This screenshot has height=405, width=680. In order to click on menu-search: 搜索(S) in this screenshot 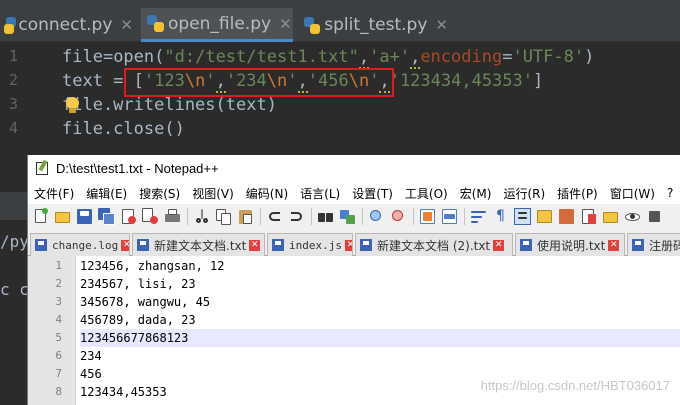, I will do `click(159, 193)`.